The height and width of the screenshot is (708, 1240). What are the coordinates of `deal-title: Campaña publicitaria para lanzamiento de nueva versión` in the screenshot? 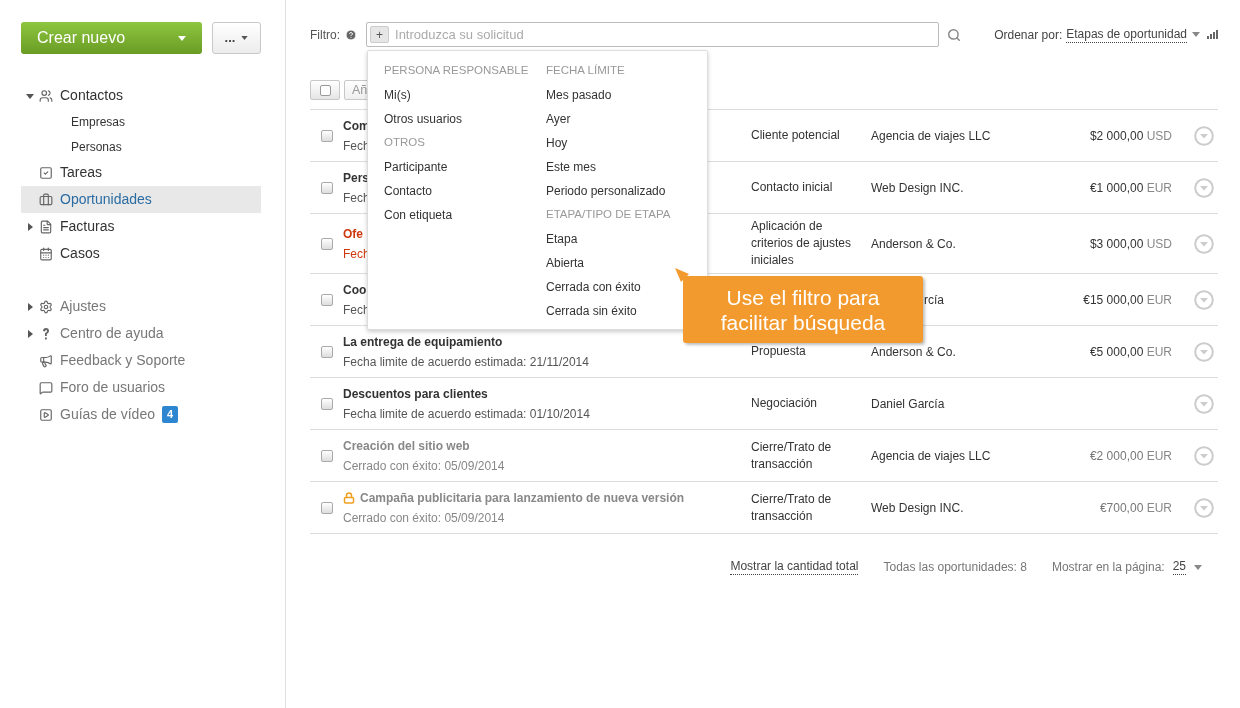 It's located at (522, 497).